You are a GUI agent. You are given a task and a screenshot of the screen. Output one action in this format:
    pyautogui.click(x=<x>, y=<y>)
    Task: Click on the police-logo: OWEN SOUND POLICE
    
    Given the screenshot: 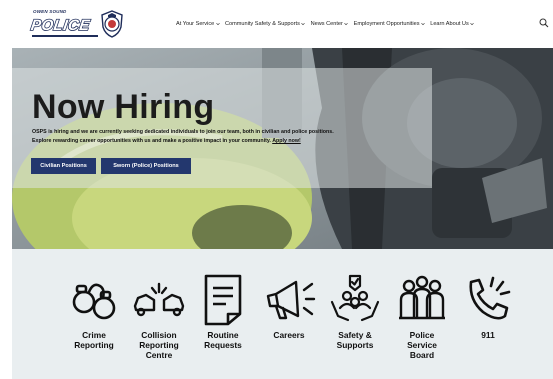 What is the action you would take?
    pyautogui.click(x=76, y=24)
    